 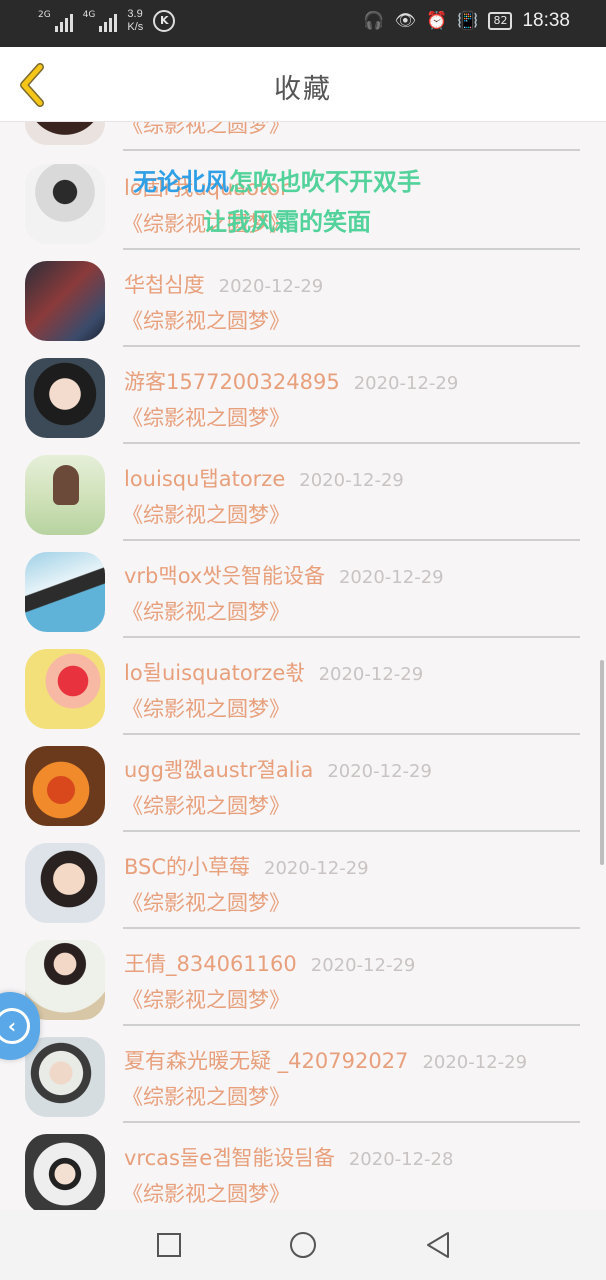 I want to click on header: 收藏, so click(x=303, y=84).